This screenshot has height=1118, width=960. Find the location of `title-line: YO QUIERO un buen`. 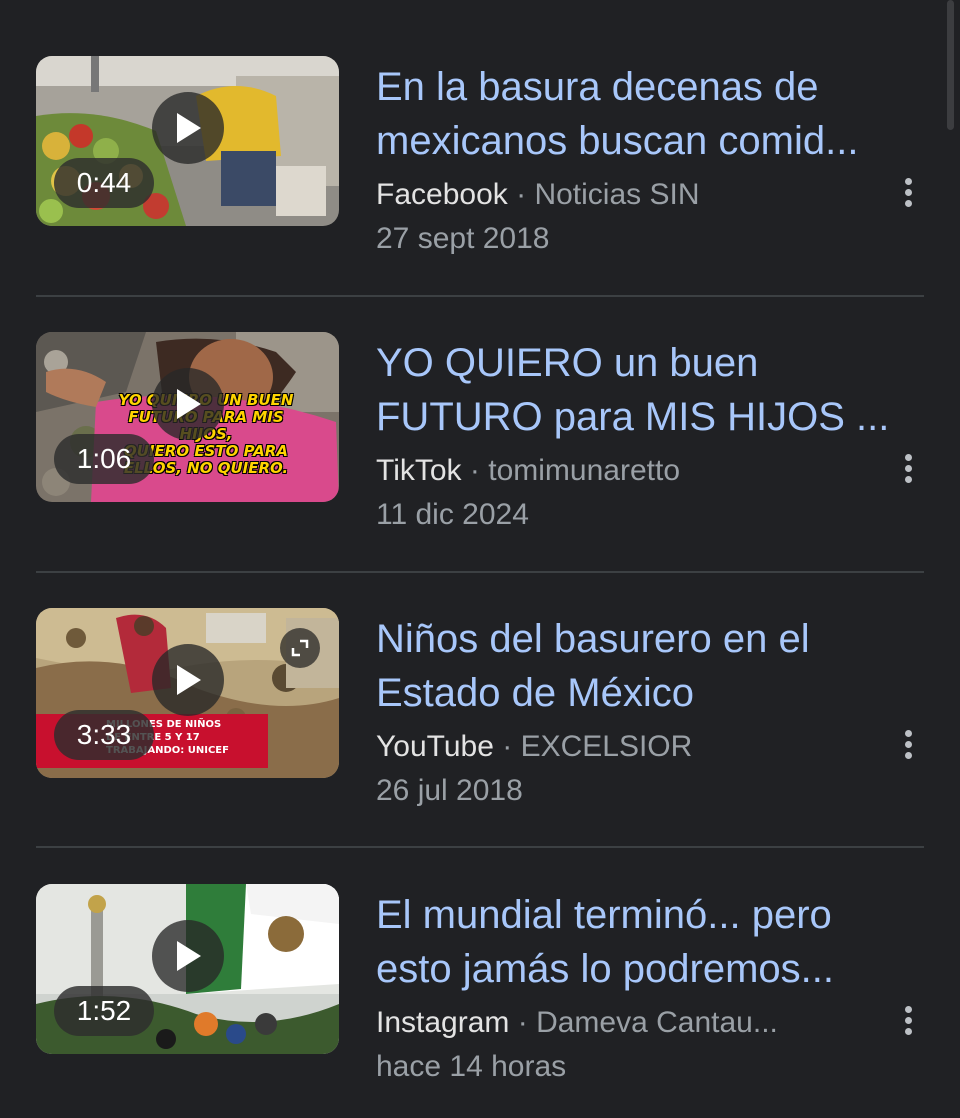

title-line: YO QUIERO un buen is located at coordinates (567, 363).